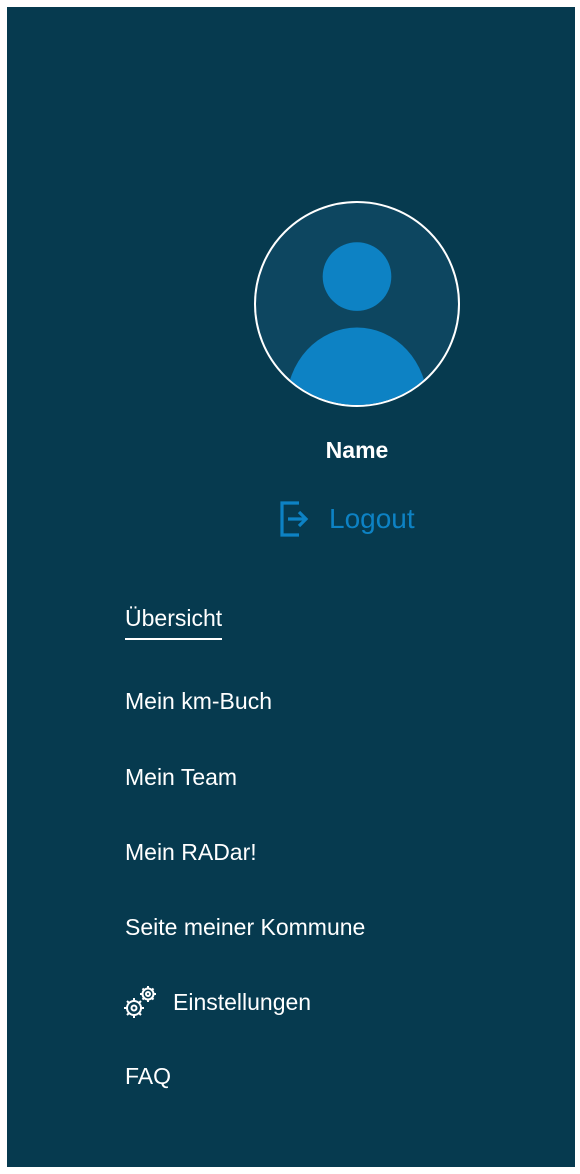 The image size is (580, 1174). I want to click on nav-item-faq: FAQ, so click(148, 1076).